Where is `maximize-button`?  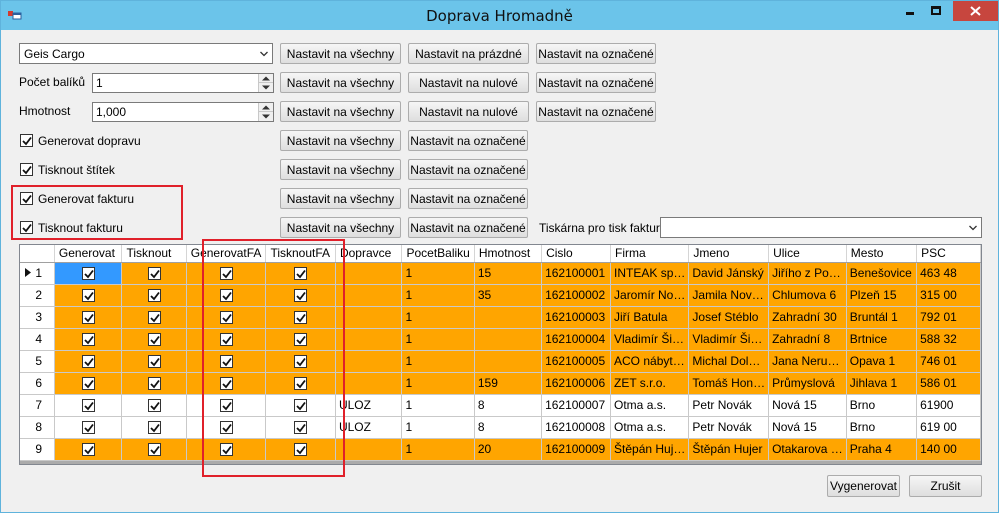 maximize-button is located at coordinates (936, 11).